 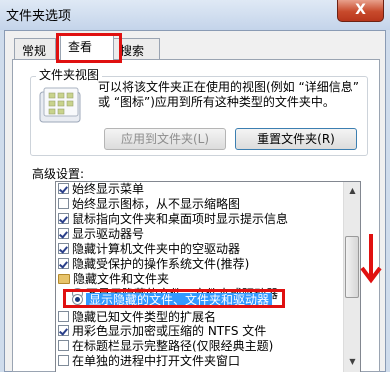 I want to click on apply-to-folders-button: 应用到文件夹(L), so click(x=165, y=139).